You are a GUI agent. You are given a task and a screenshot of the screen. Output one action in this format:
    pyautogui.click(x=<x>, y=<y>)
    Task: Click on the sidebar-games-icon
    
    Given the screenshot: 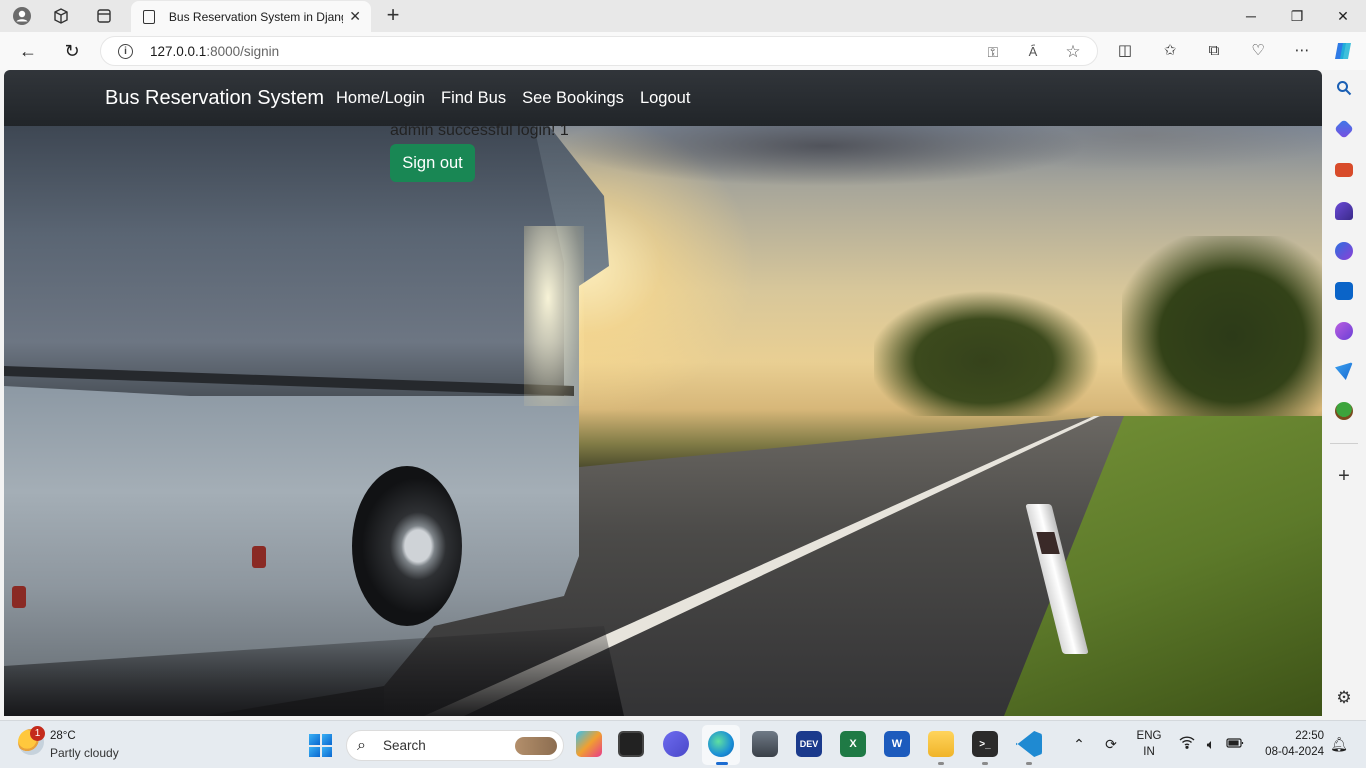 What is the action you would take?
    pyautogui.click(x=1344, y=211)
    